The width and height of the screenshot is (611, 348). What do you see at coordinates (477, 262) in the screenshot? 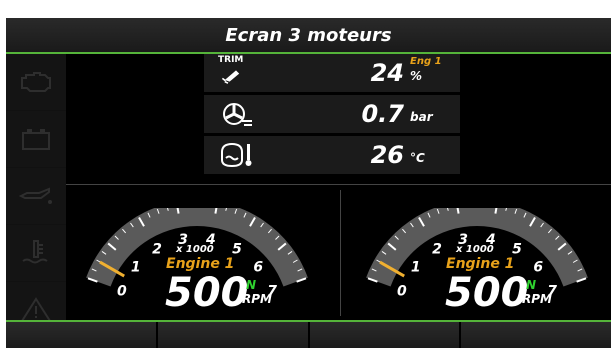
I see `rpm-gauge-right: 01234567 x 1000 Engine 1 500 N RPM` at bounding box center [477, 262].